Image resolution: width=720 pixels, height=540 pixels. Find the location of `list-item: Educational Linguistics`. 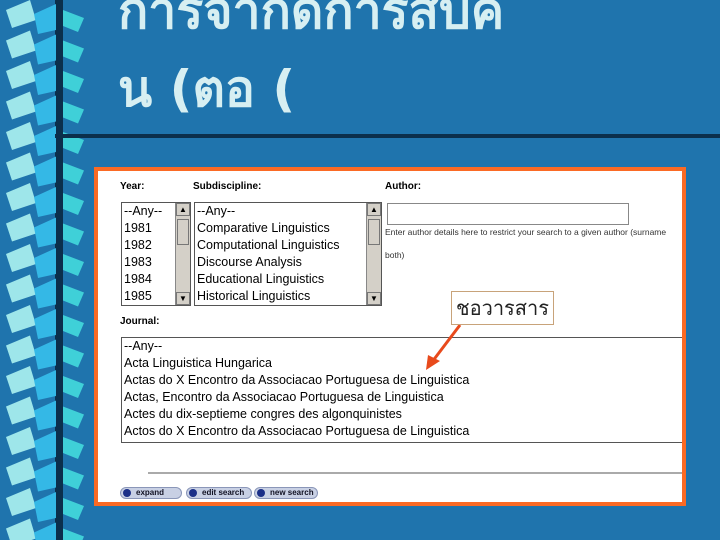

list-item: Educational Linguistics is located at coordinates (288, 279).